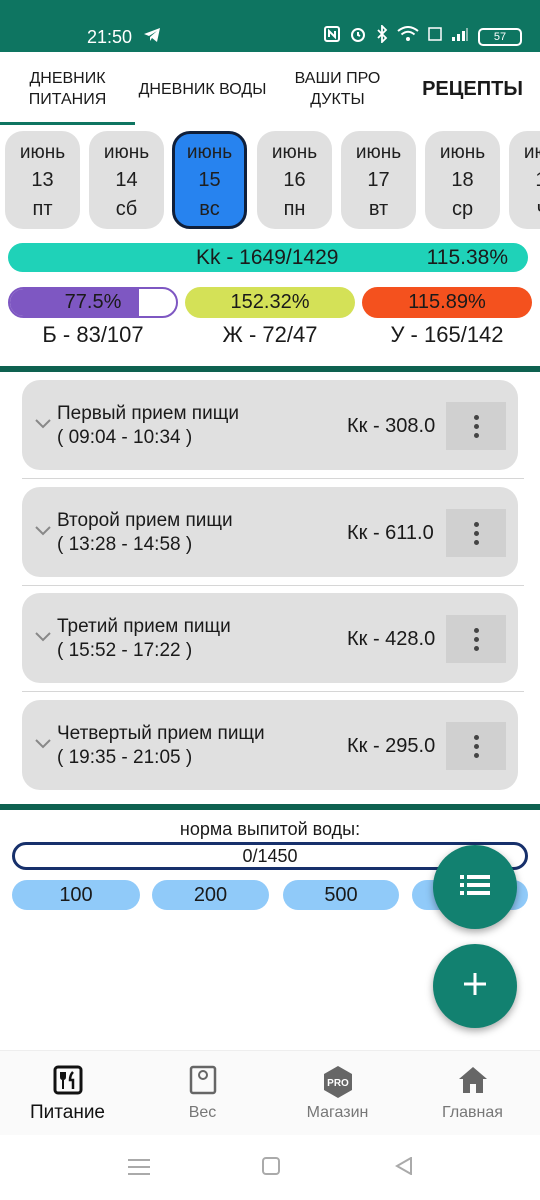 This screenshot has width=540, height=1200. Describe the element at coordinates (67, 89) in the screenshot. I see `tab-food-diary: Дневник питания` at that location.